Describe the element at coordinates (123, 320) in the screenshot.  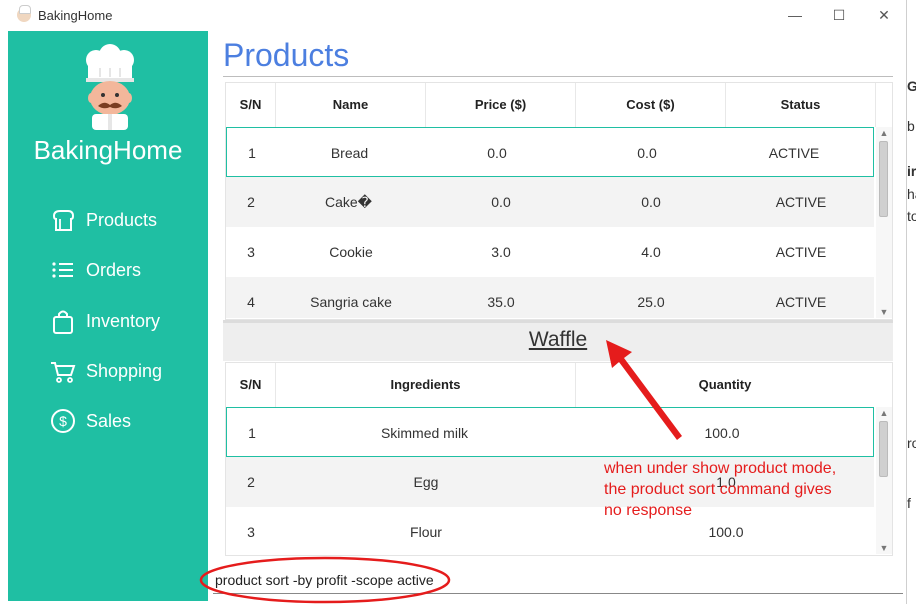
I see `nav-label: Inventory` at that location.